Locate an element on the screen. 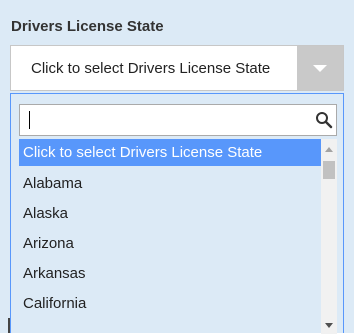 The height and width of the screenshot is (334, 354). scrollbar is located at coordinates (329, 236).